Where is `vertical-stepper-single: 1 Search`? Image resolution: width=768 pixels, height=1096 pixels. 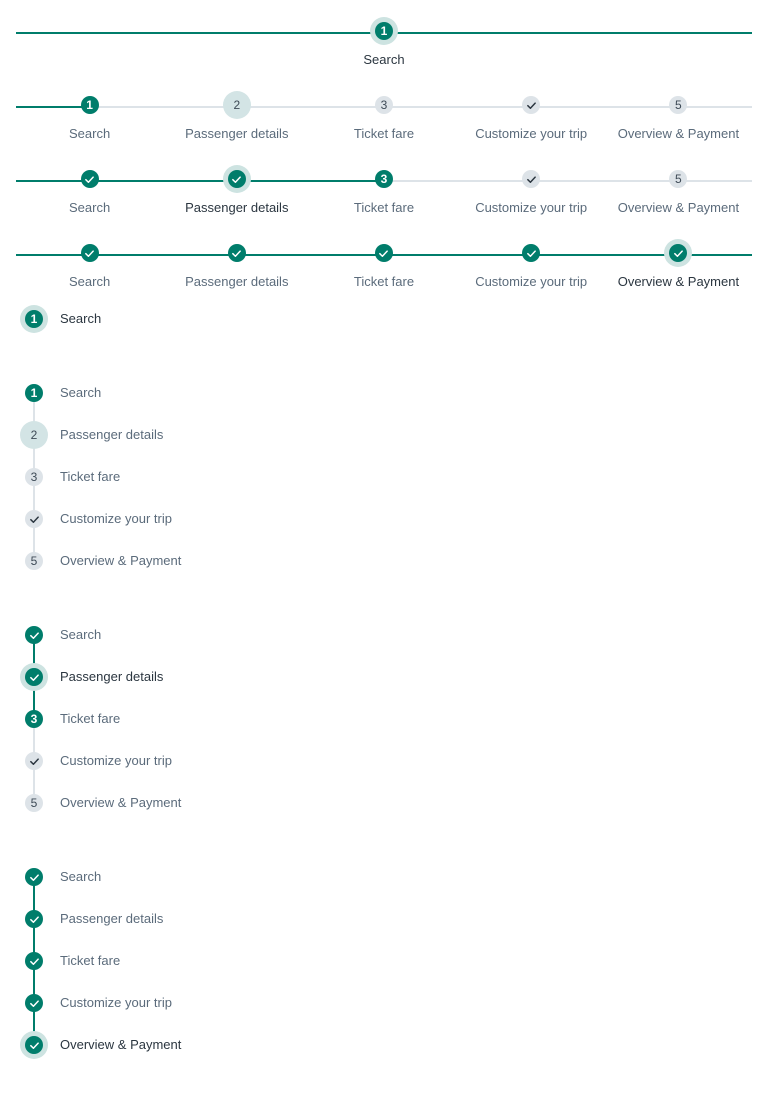
vertical-stepper-single: 1 Search is located at coordinates (170, 319).